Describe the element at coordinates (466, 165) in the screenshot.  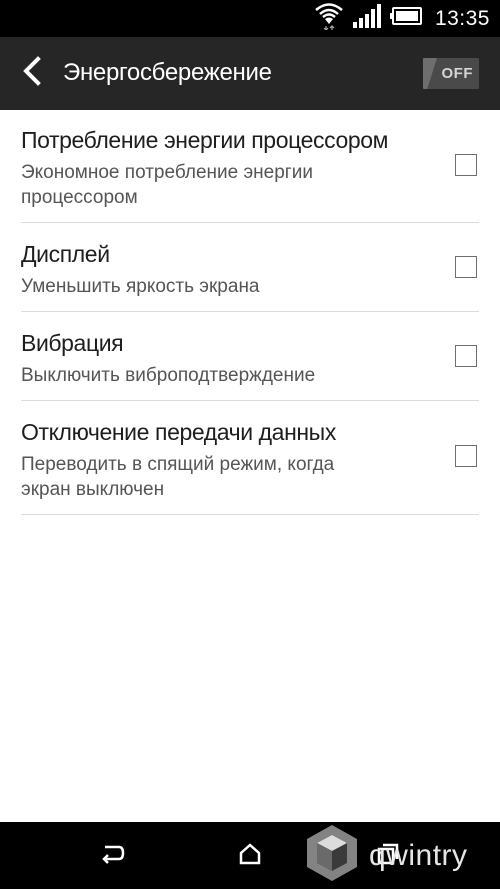
I see `checkbox-cpu-power` at that location.